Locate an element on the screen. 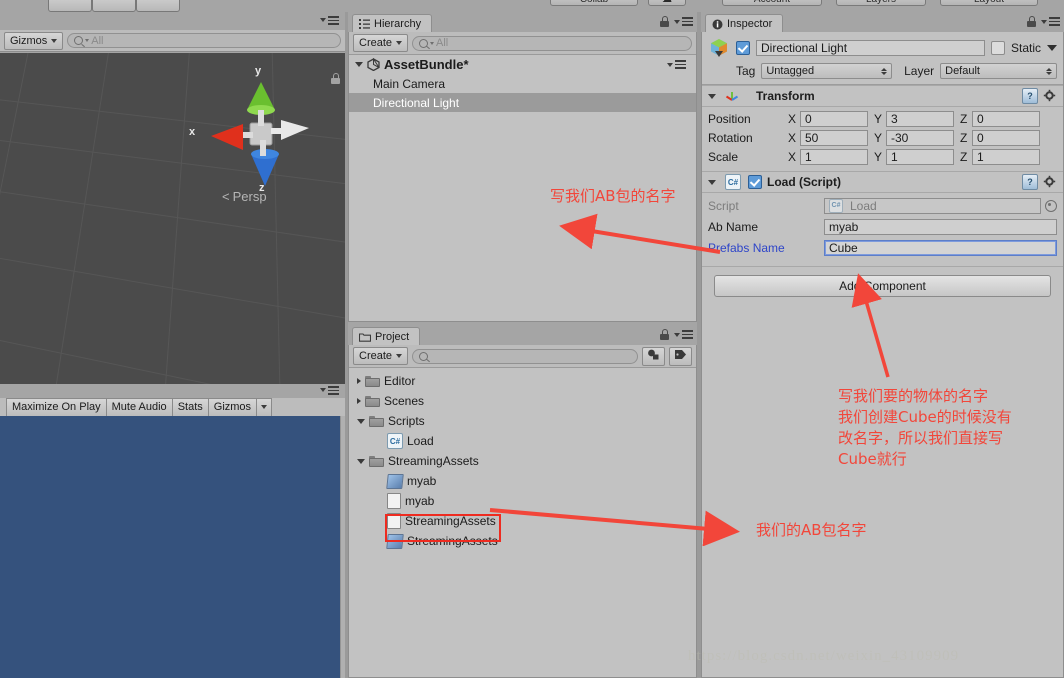 This screenshot has width=1064, height=678. static-dropdown-icon is located at coordinates (1052, 48).